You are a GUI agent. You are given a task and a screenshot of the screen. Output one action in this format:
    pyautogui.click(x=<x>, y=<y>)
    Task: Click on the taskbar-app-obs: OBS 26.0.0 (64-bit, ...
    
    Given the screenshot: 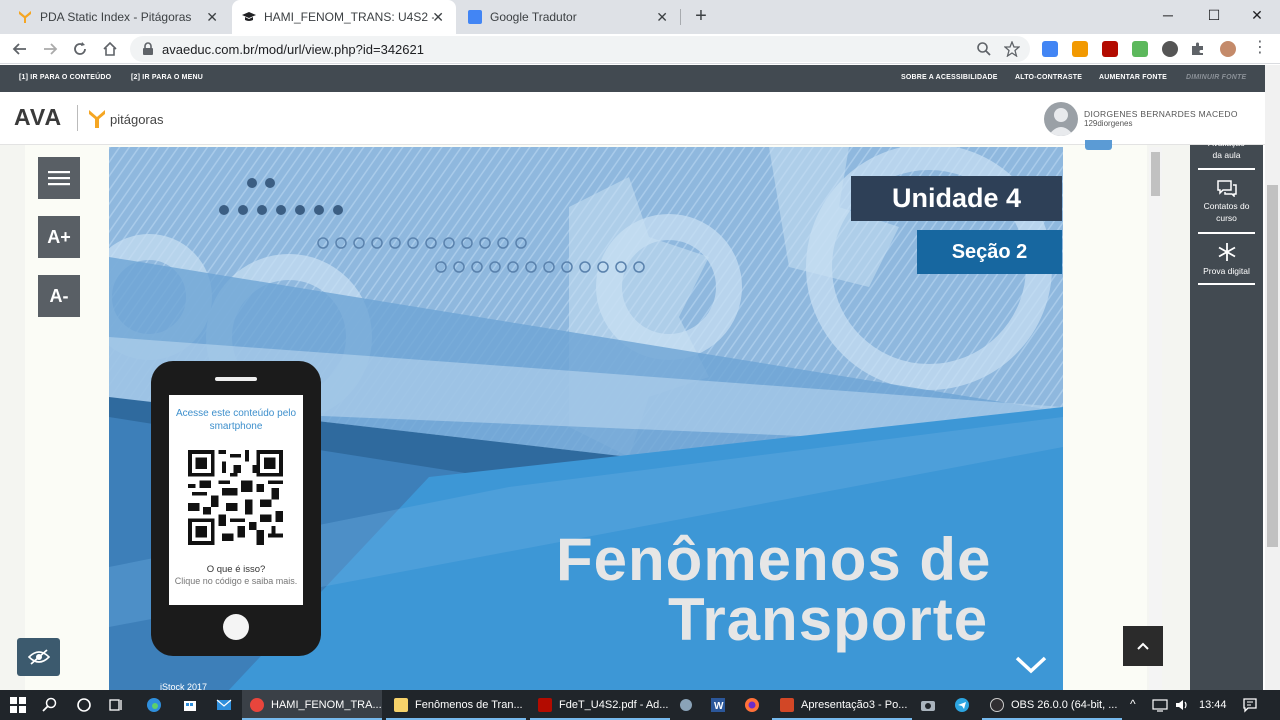 What is the action you would take?
    pyautogui.click(x=1052, y=705)
    